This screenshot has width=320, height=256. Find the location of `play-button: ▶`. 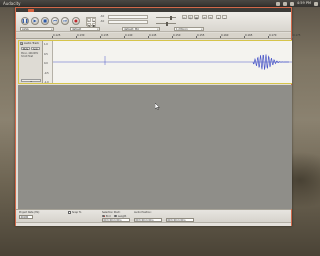

play-button: ▶ is located at coordinates (35, 21).